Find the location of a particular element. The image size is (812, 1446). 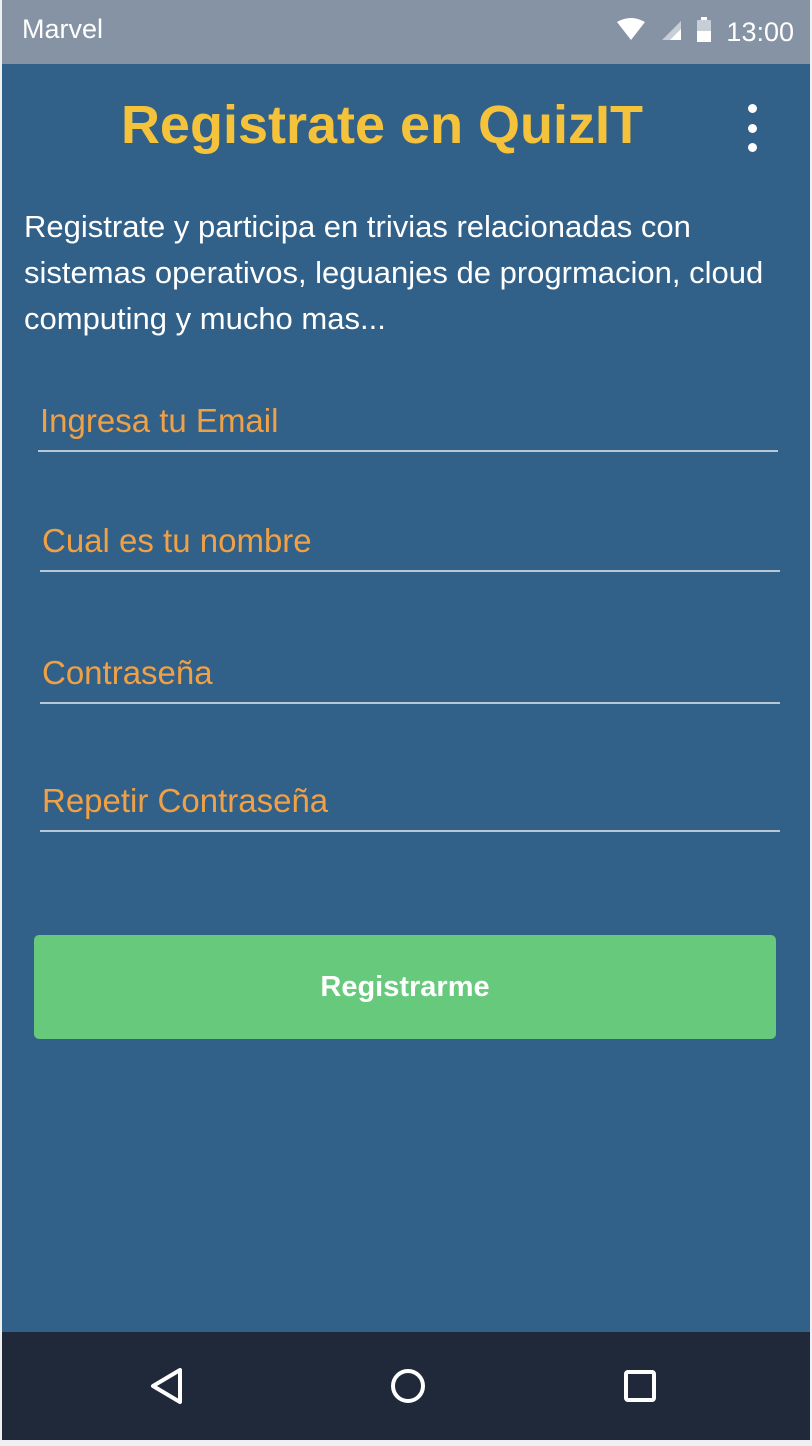

navigation-bar is located at coordinates (406, 1386).